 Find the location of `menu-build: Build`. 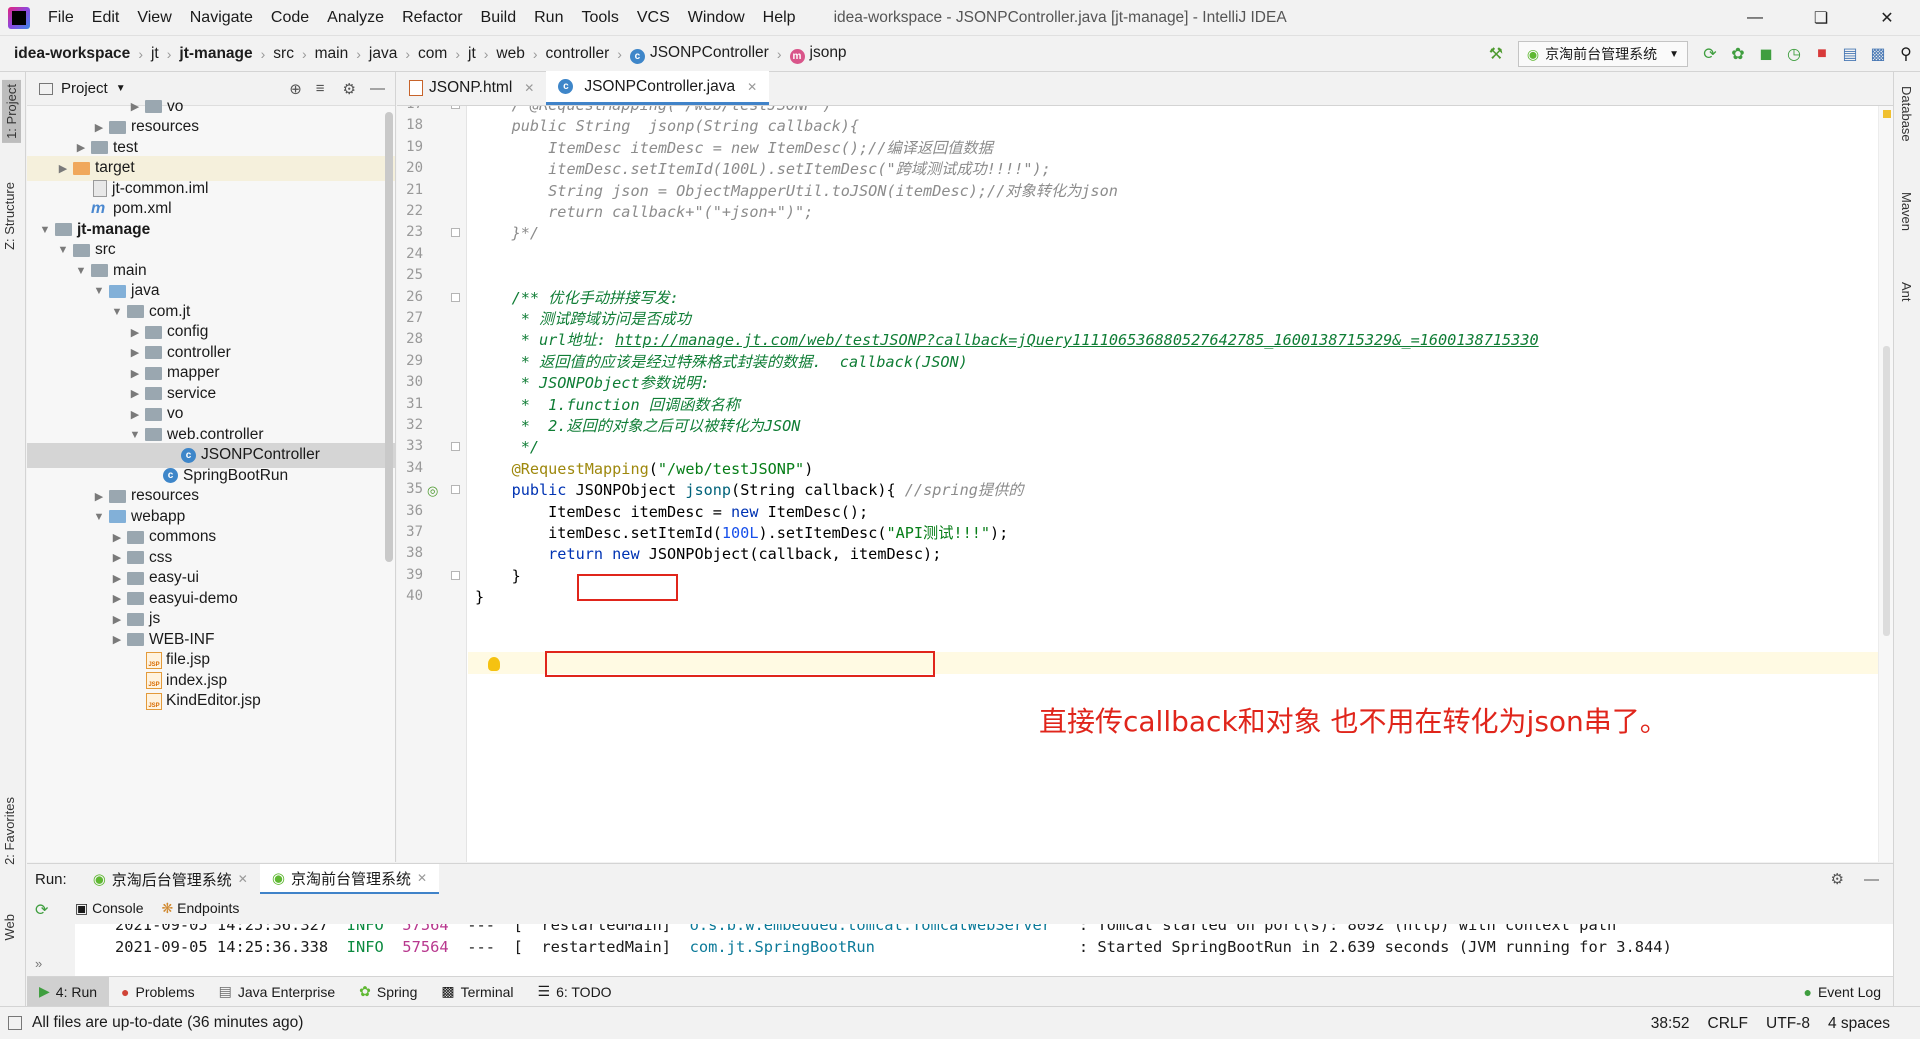

menu-build: Build is located at coordinates (500, 18).